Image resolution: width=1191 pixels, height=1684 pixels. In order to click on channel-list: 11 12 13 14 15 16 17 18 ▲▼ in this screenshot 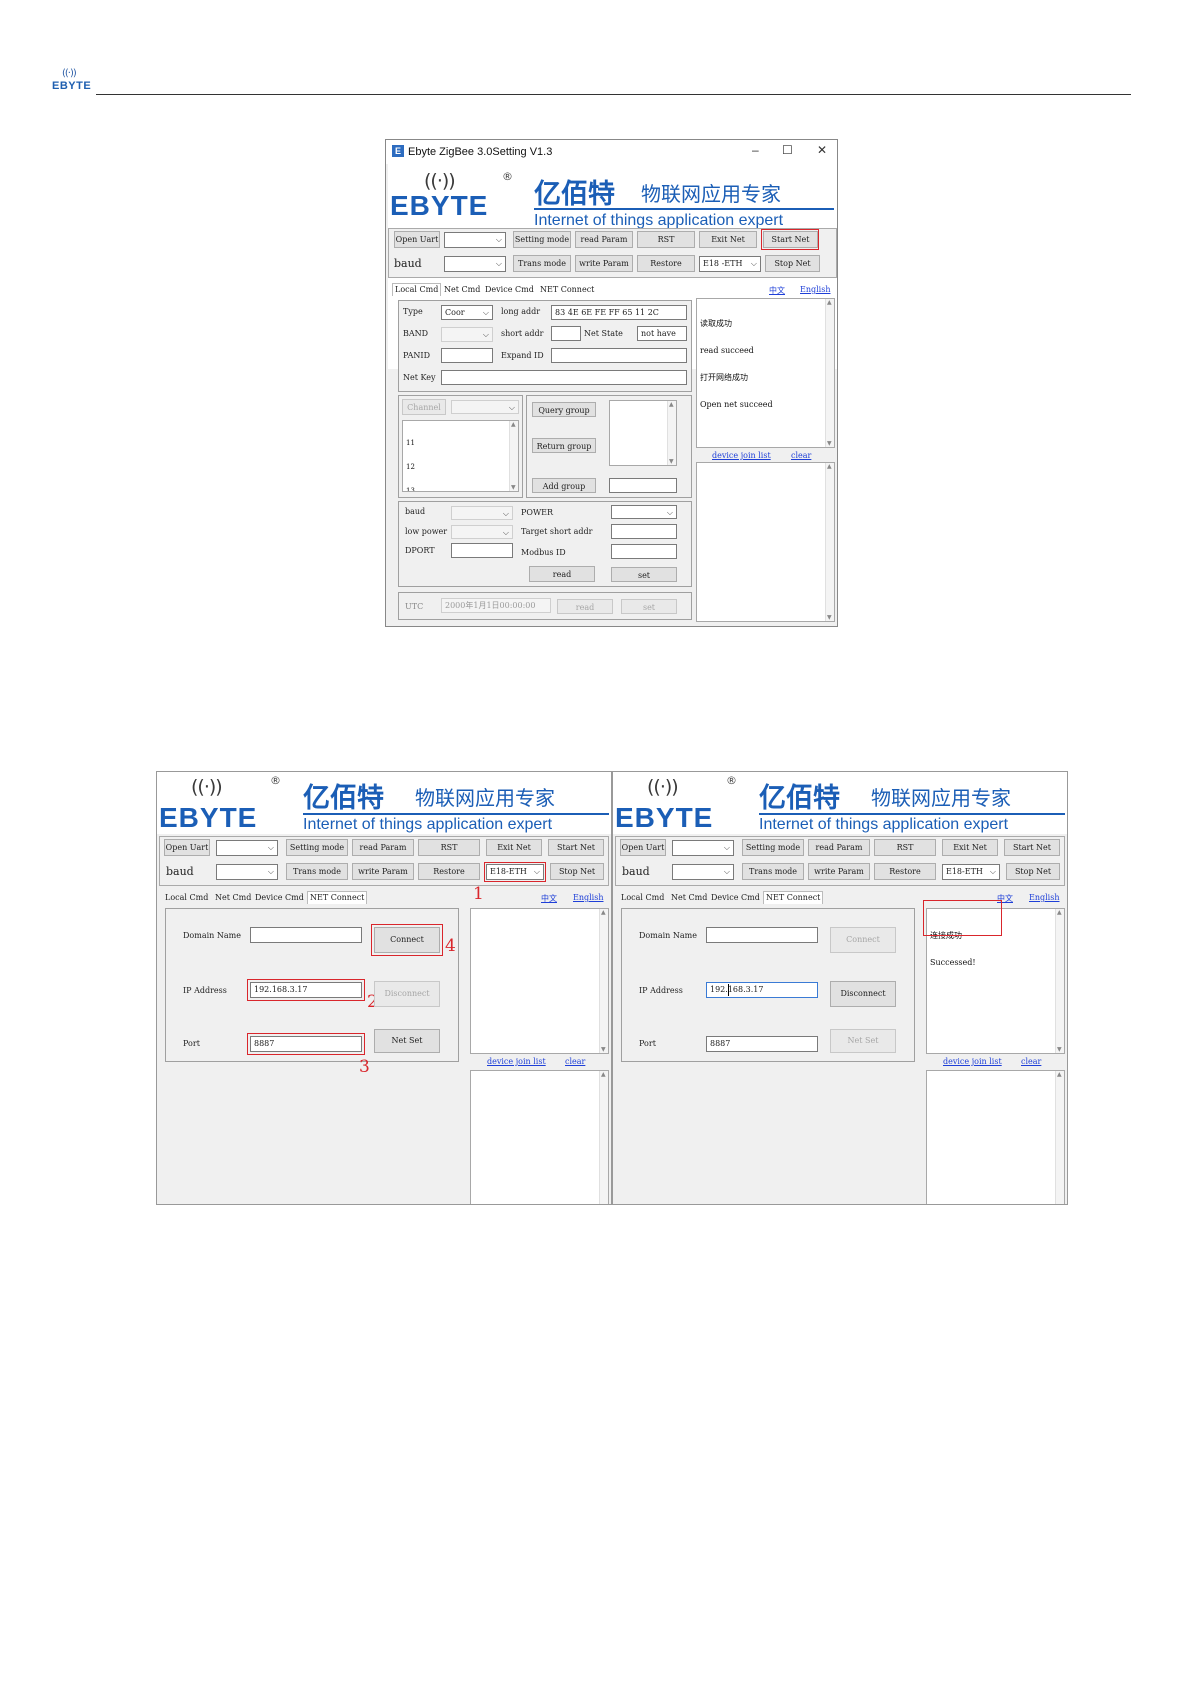, I will do `click(460, 456)`.